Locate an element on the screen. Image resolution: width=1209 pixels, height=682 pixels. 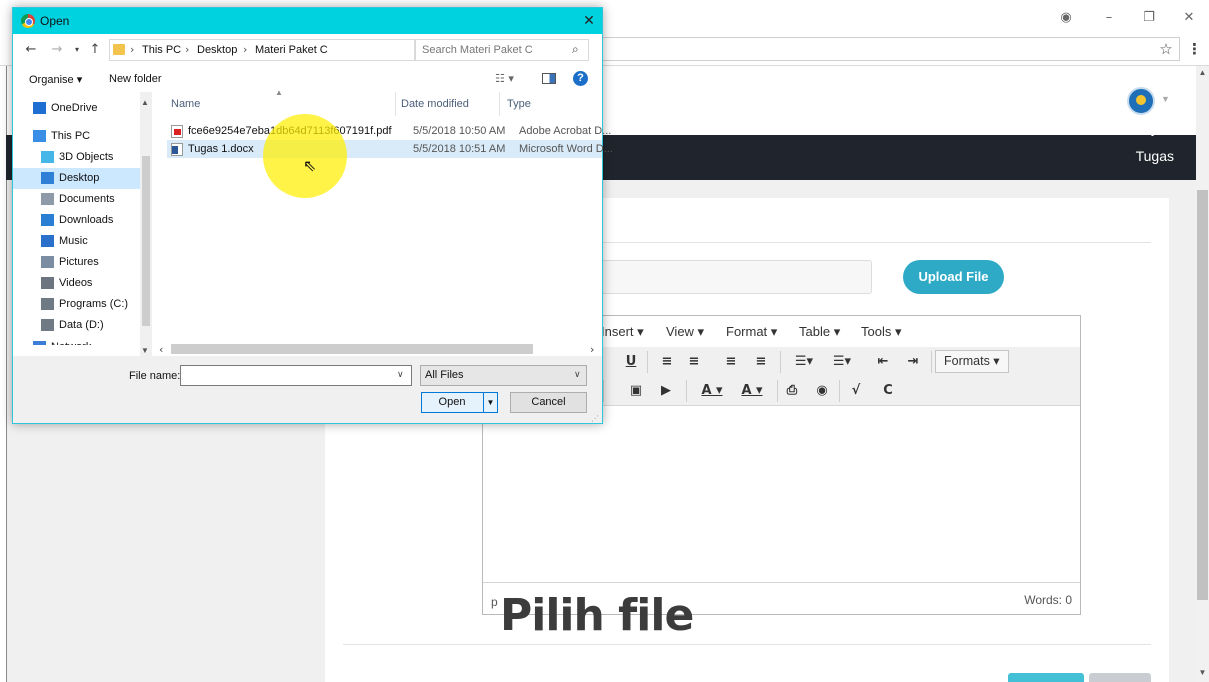
address-bar is located at coordinates (890, 49).